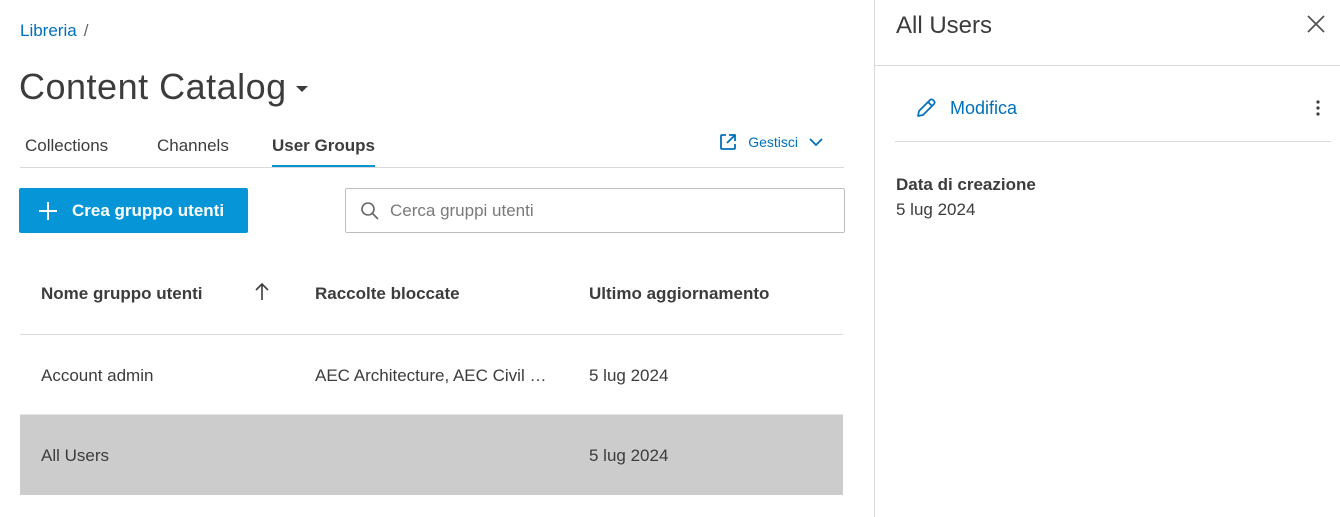 The image size is (1340, 517). What do you see at coordinates (75, 455) in the screenshot?
I see `cell-group-name: All Users` at bounding box center [75, 455].